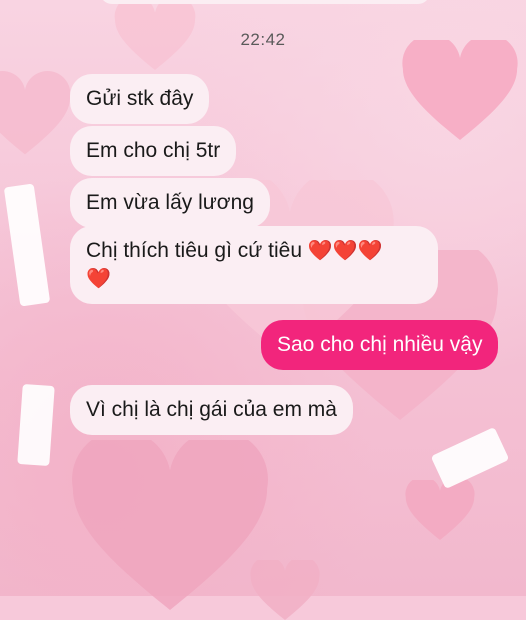  I want to click on red-heart-emoji-icon: ❤️❤️❤️, so click(345, 251).